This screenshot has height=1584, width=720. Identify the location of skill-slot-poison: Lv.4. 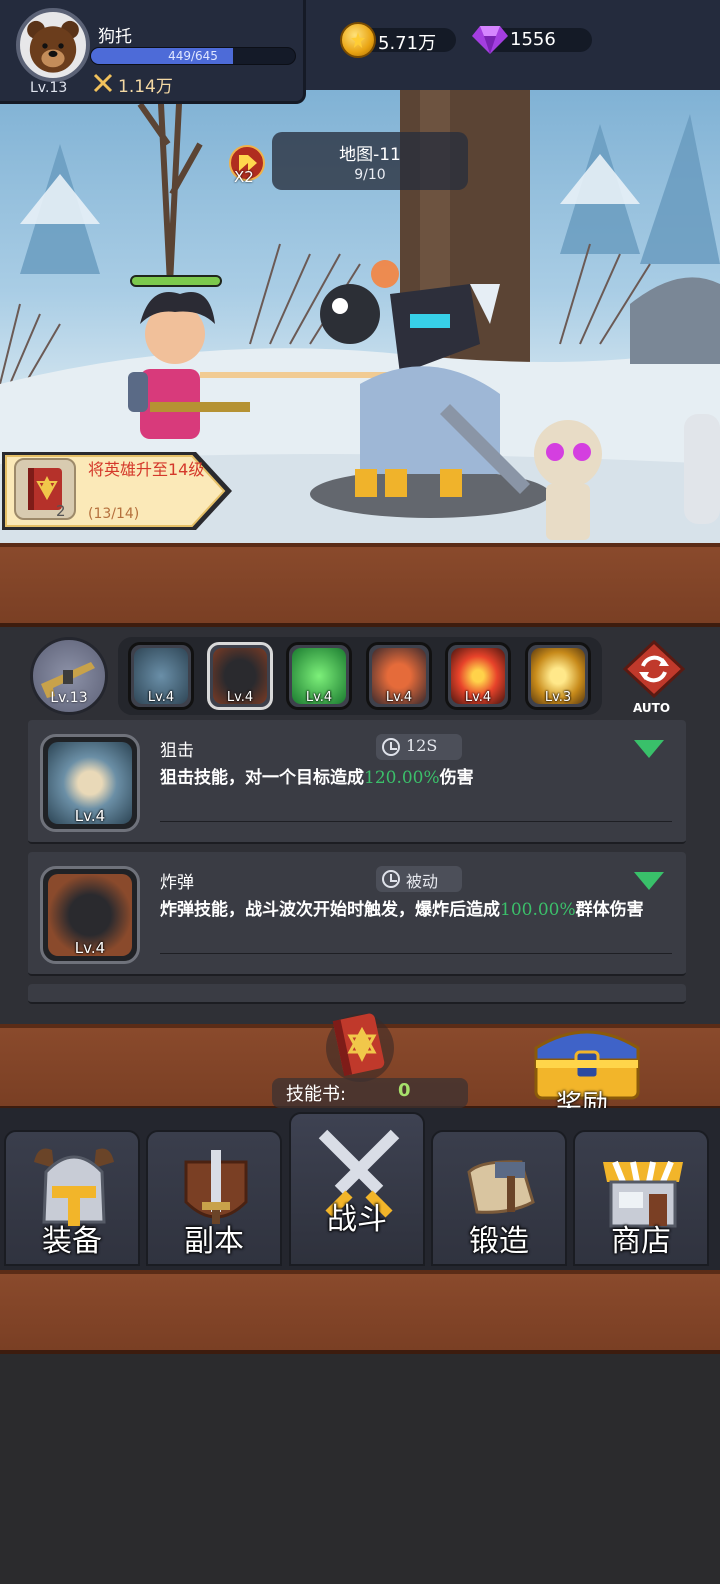
(319, 676).